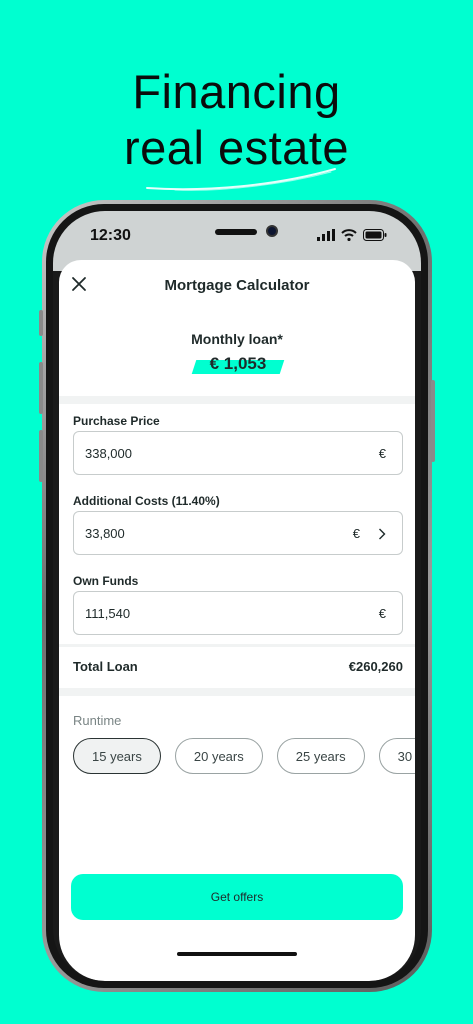 The height and width of the screenshot is (1024, 473). What do you see at coordinates (272, 231) in the screenshot?
I see `front-camera` at bounding box center [272, 231].